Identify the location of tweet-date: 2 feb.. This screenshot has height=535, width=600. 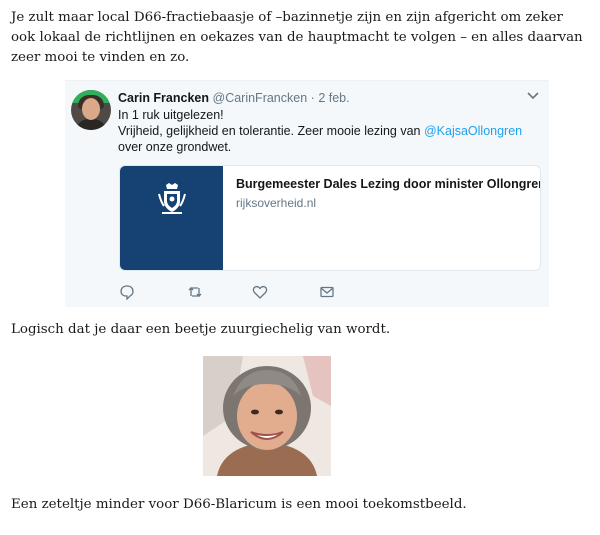
(333, 98).